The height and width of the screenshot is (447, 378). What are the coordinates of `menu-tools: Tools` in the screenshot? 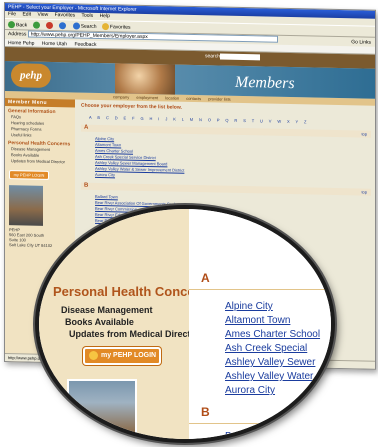 It's located at (87, 16).